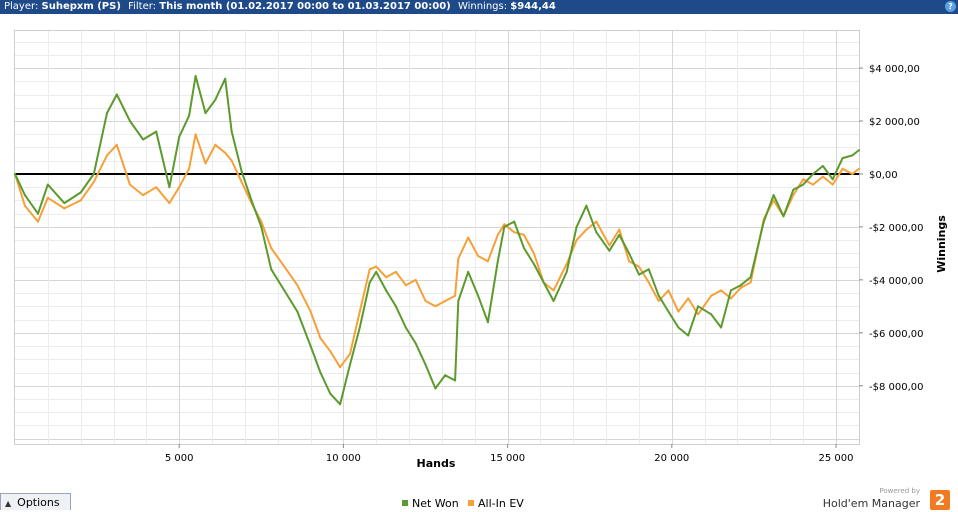  What do you see at coordinates (496, 503) in the screenshot?
I see `legend-item-all-in-ev: All-In EV` at bounding box center [496, 503].